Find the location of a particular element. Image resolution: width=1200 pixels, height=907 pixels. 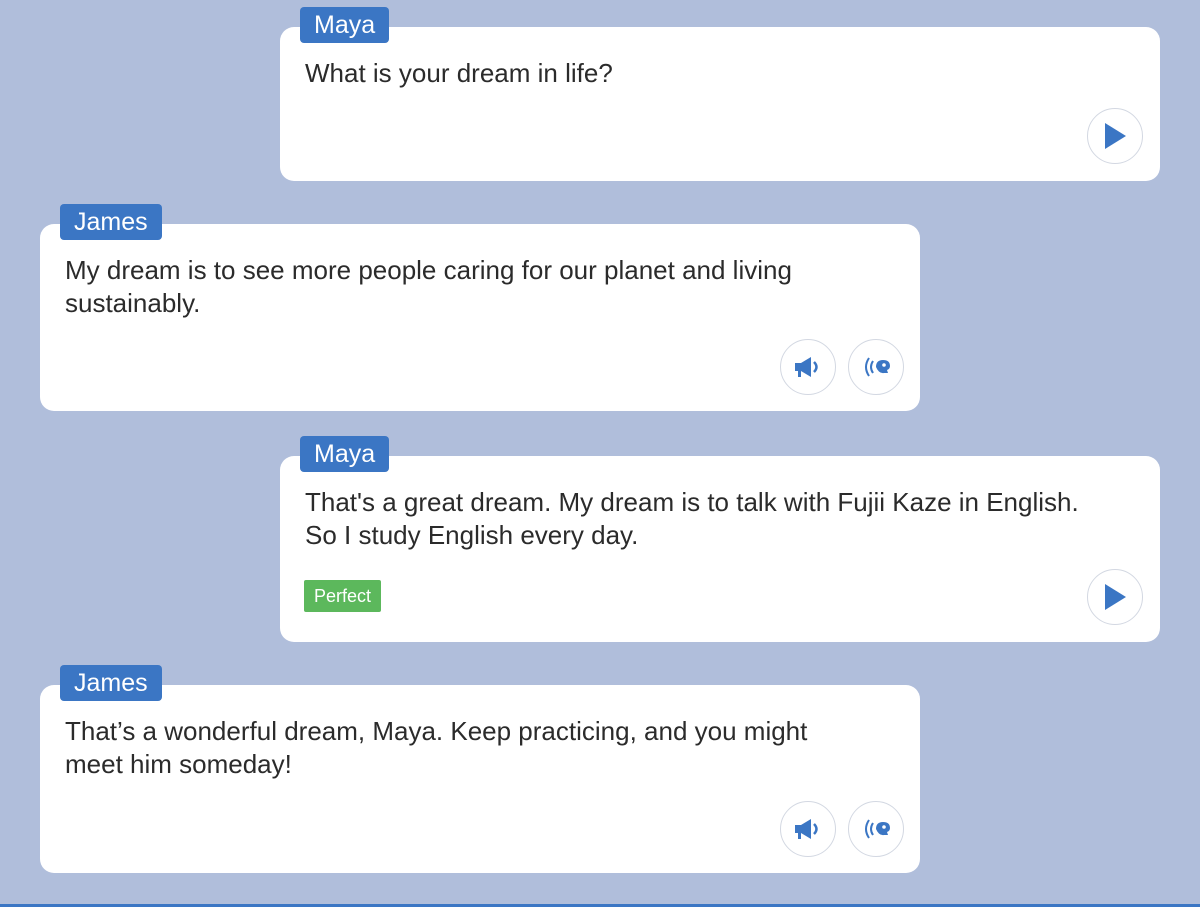

message-bubble: What is your dream in life? is located at coordinates (720, 104).